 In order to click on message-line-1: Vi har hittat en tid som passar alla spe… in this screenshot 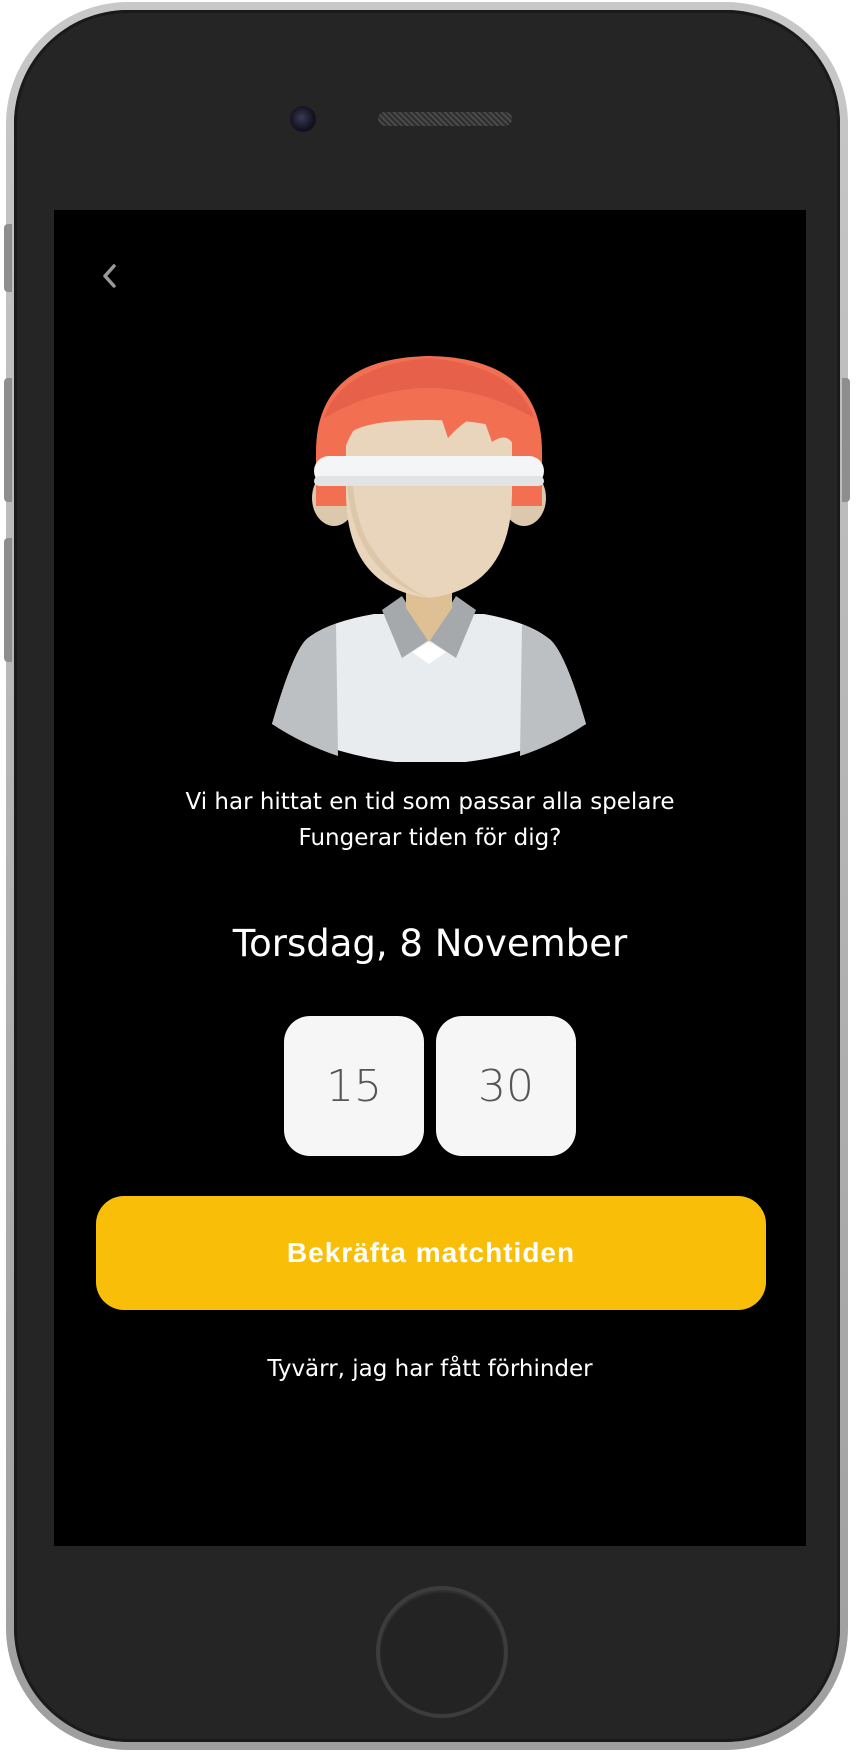, I will do `click(430, 802)`.